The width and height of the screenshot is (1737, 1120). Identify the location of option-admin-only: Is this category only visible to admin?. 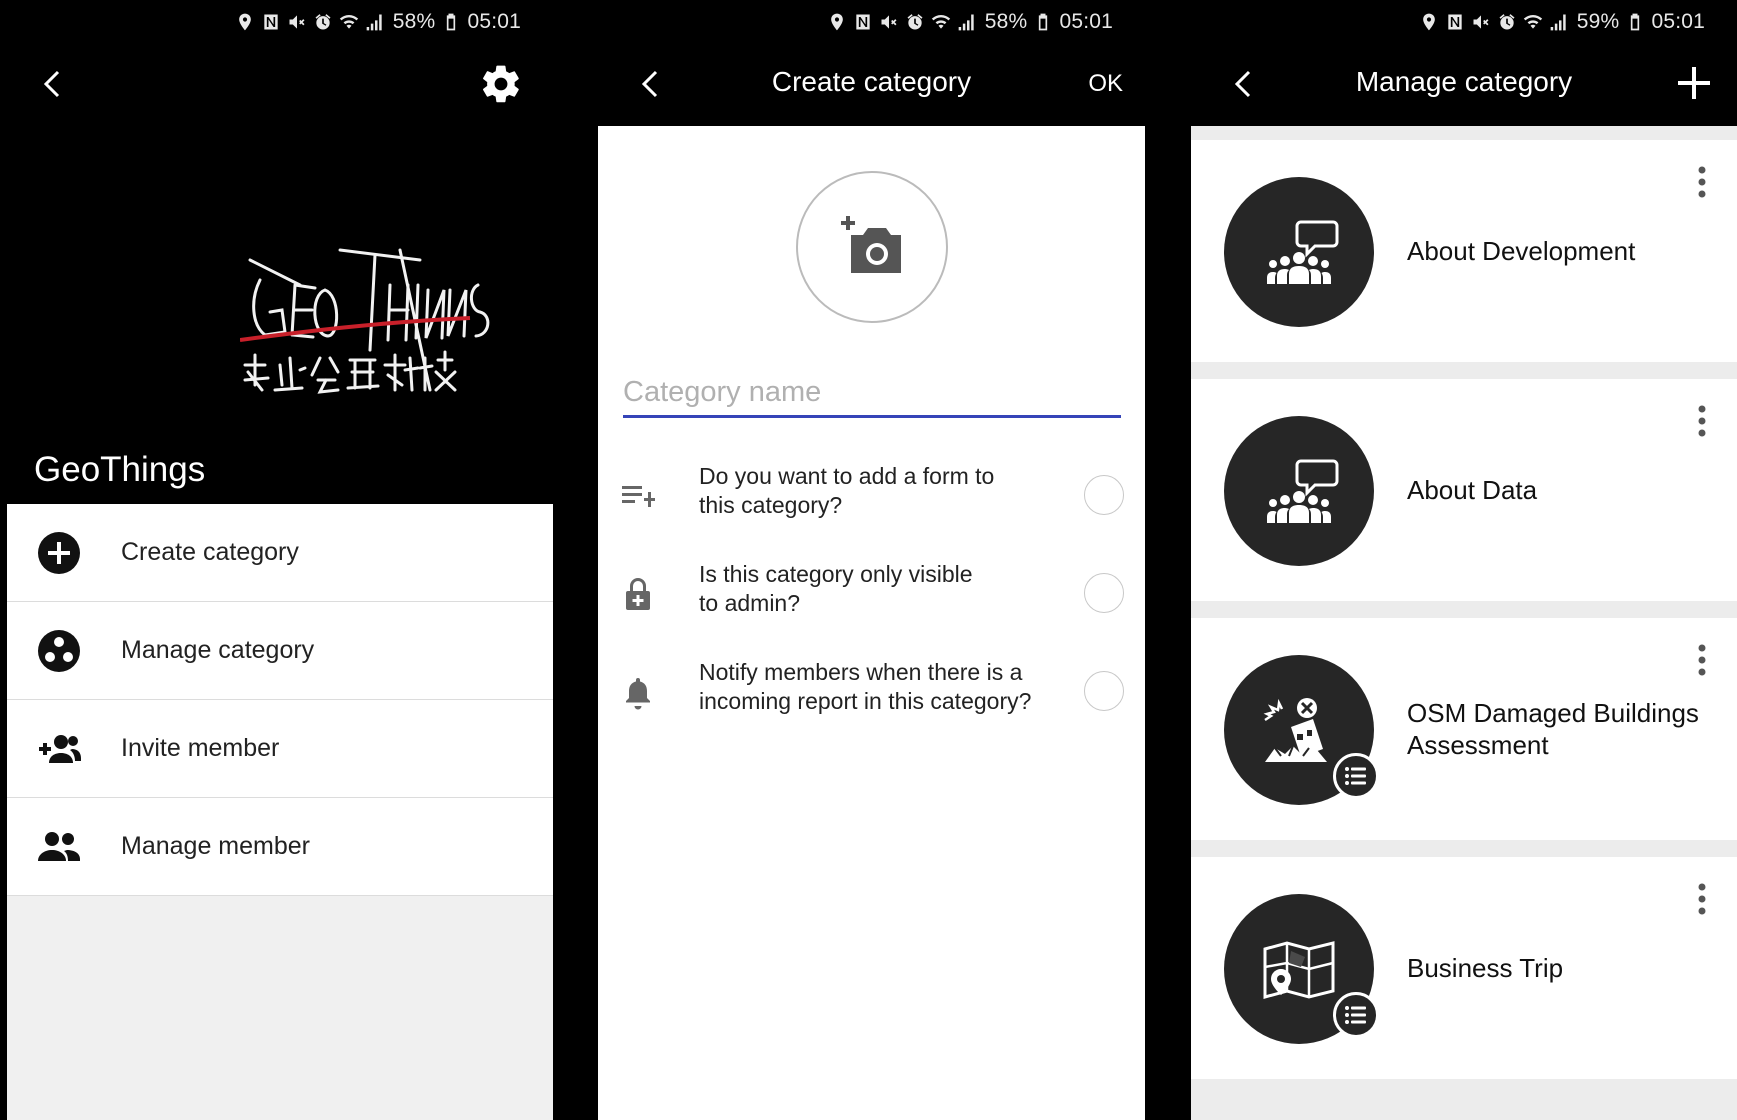
(871, 594).